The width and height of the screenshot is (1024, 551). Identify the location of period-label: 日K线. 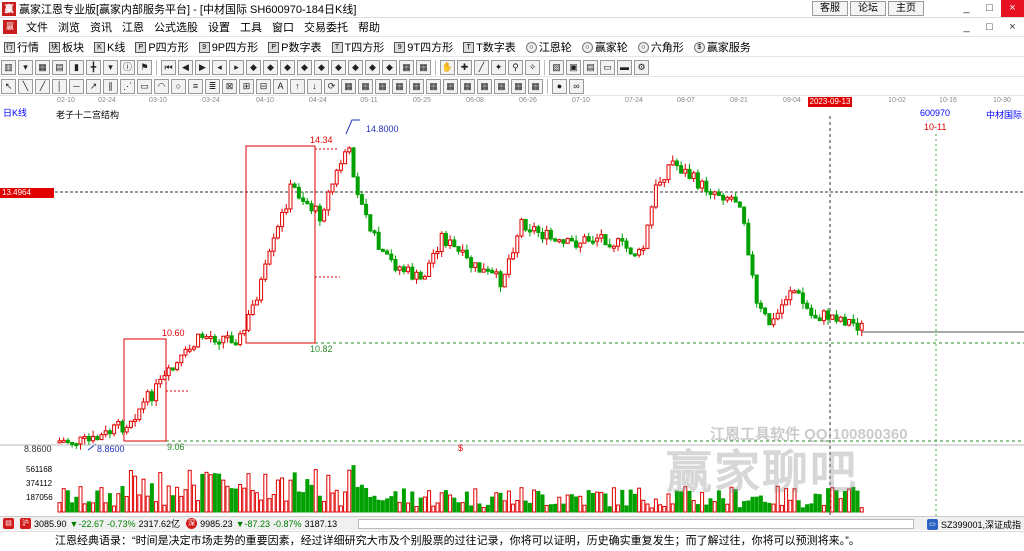
(15, 112).